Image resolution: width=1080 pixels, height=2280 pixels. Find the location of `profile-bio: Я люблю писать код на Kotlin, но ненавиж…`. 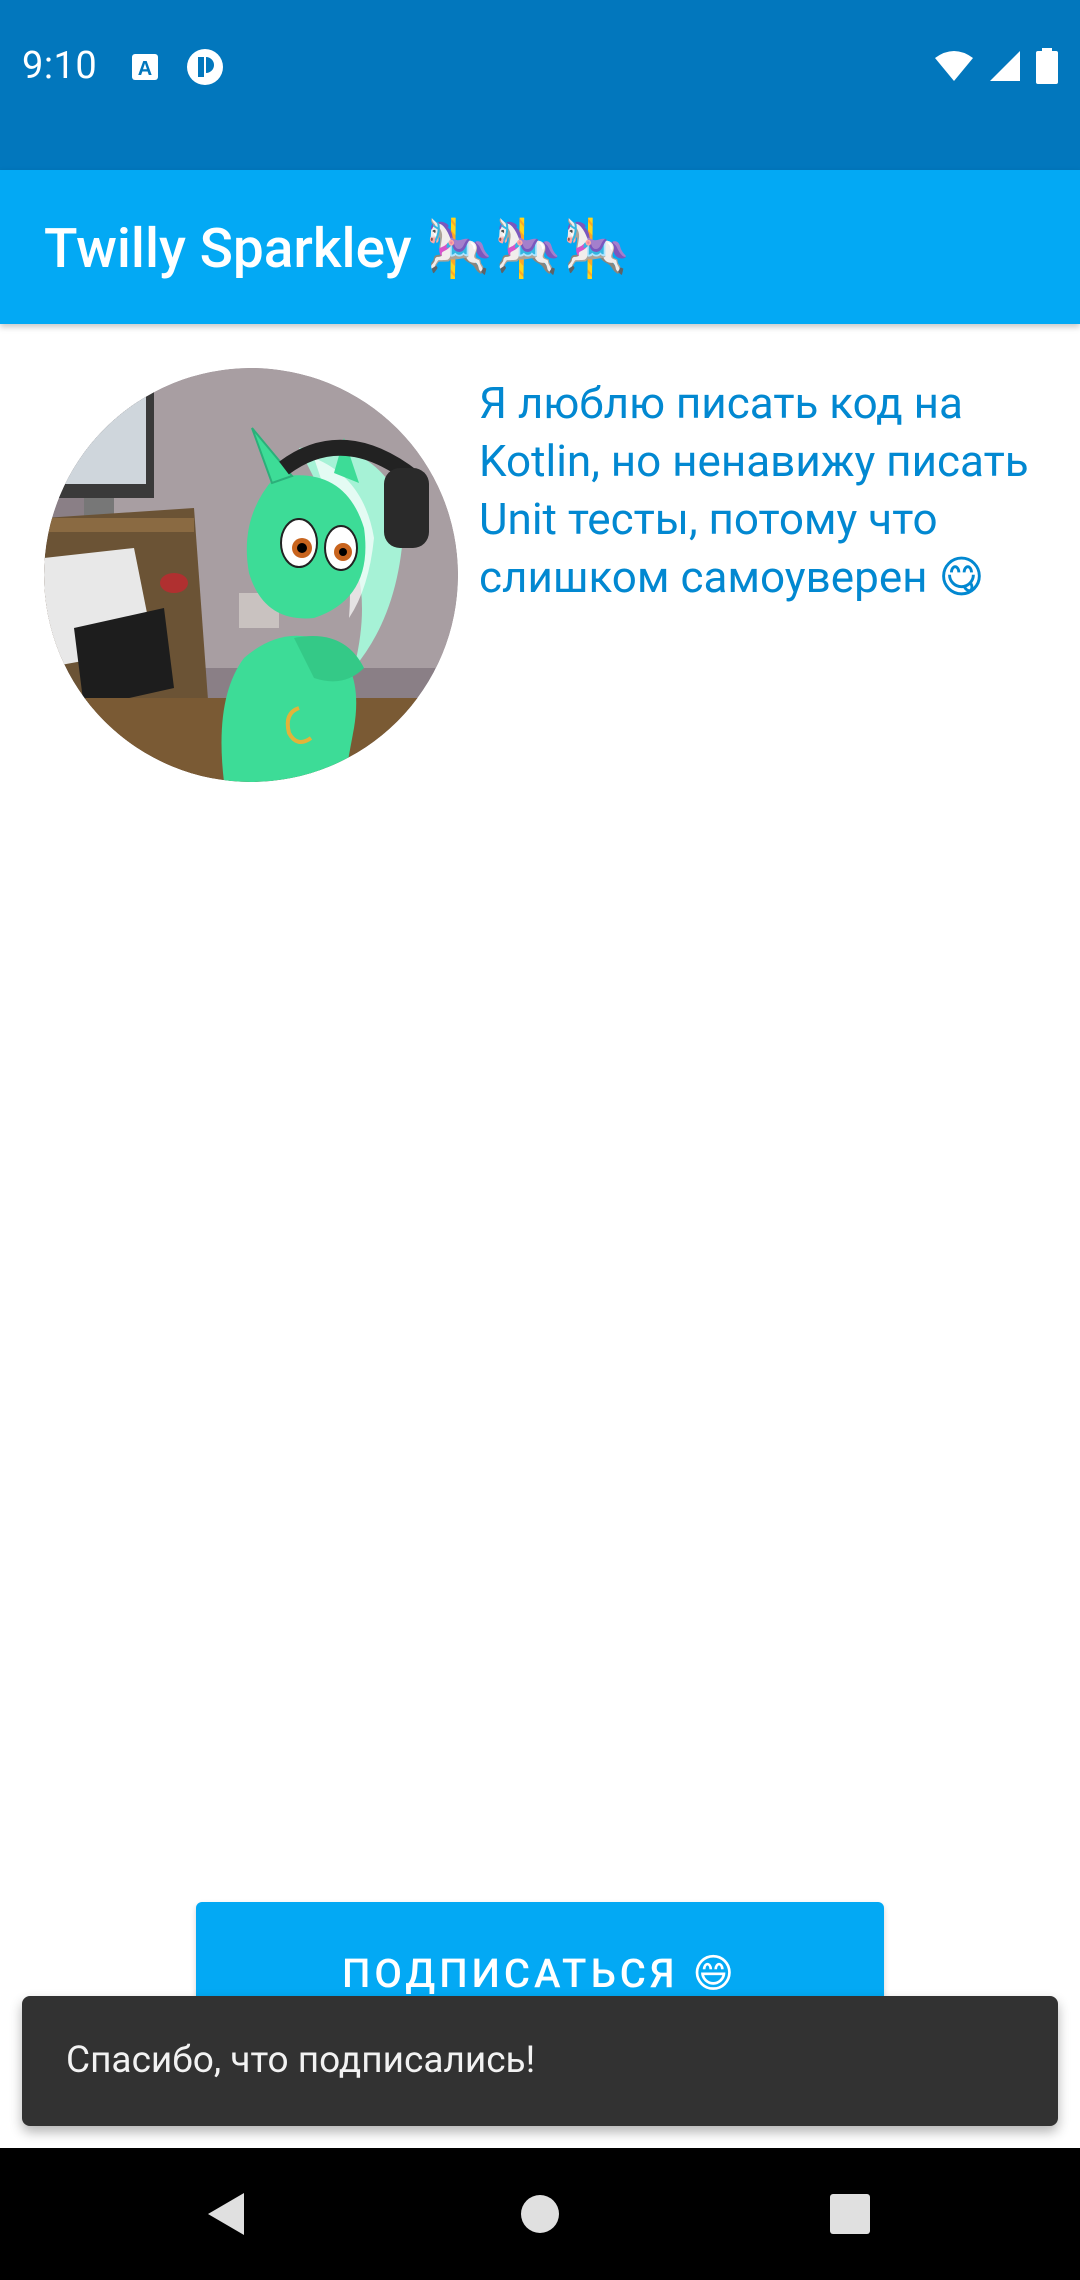

profile-bio: Я люблю писать код на Kotlin, но ненавиж… is located at coordinates (754, 490).